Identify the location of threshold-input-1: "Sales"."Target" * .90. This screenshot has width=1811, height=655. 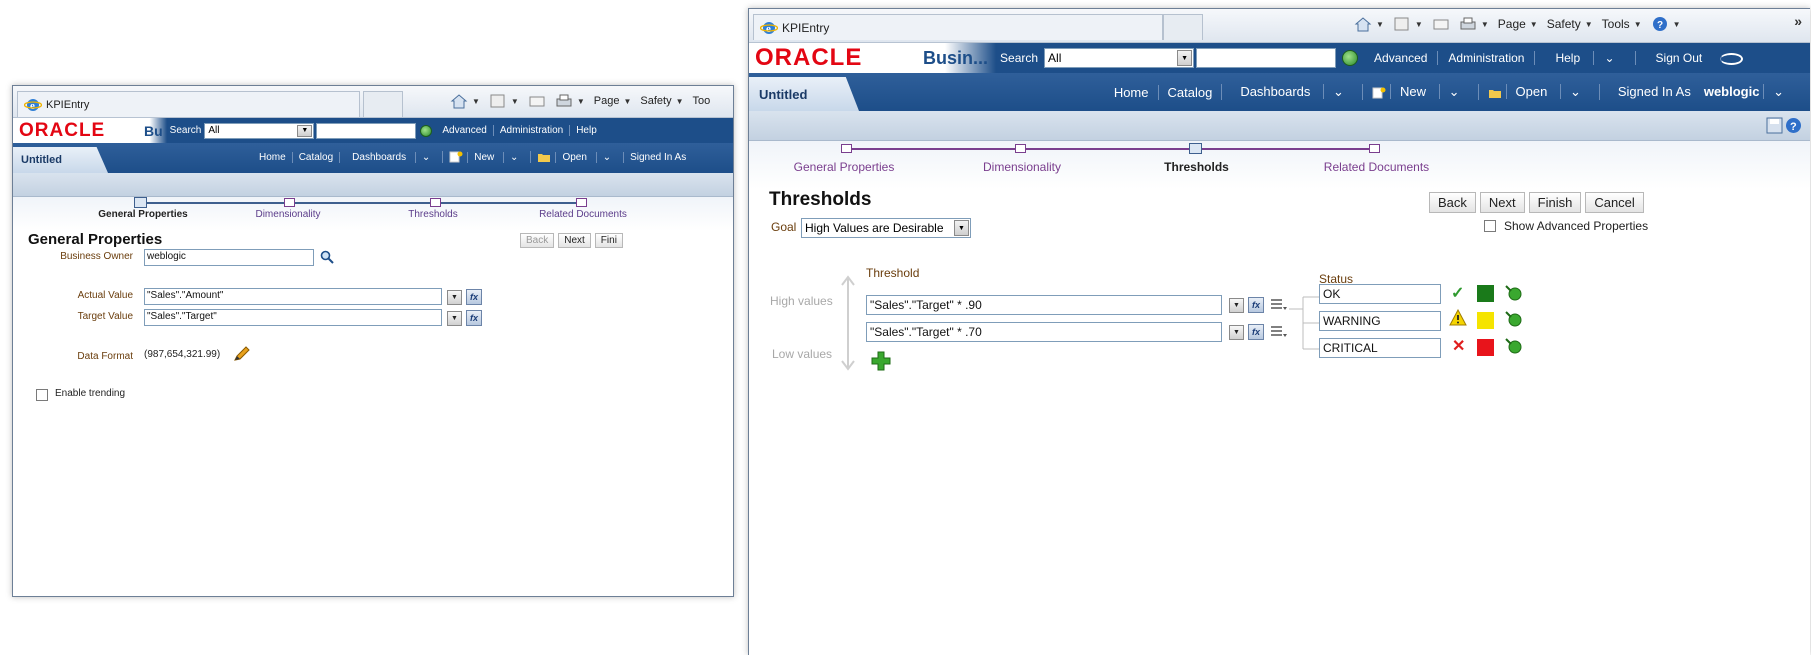
(1044, 305).